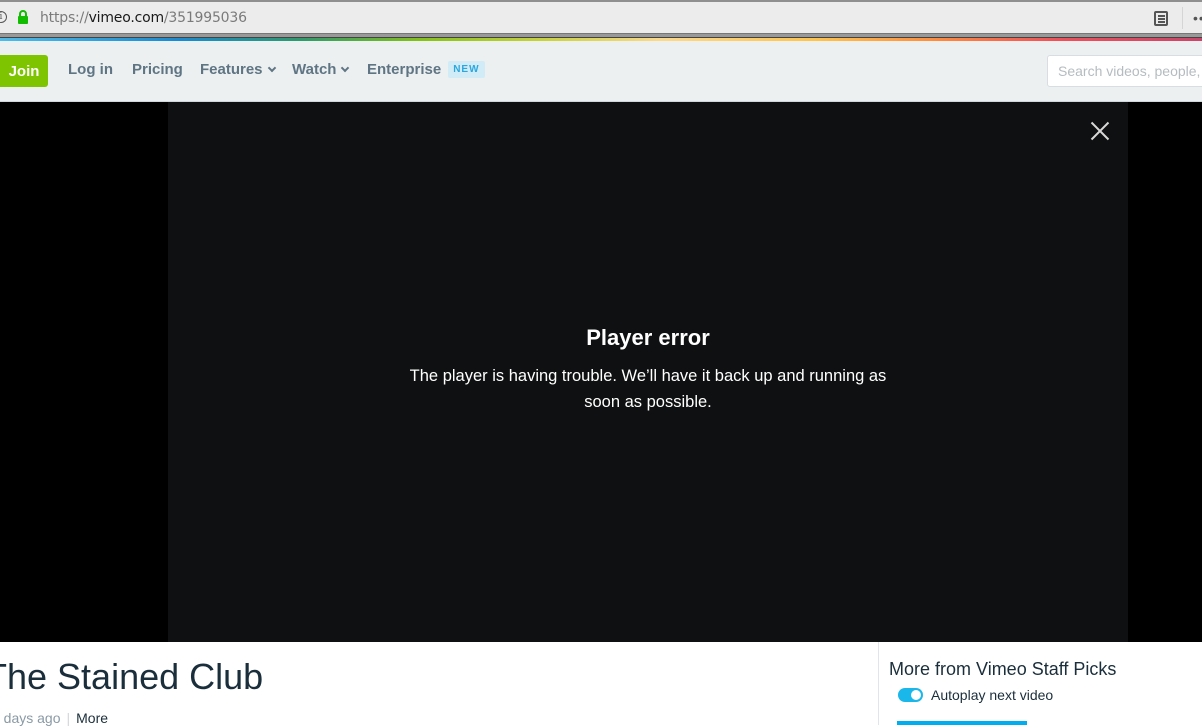 The image size is (1202, 726). Describe the element at coordinates (231, 69) in the screenshot. I see `features-label: Features` at that location.